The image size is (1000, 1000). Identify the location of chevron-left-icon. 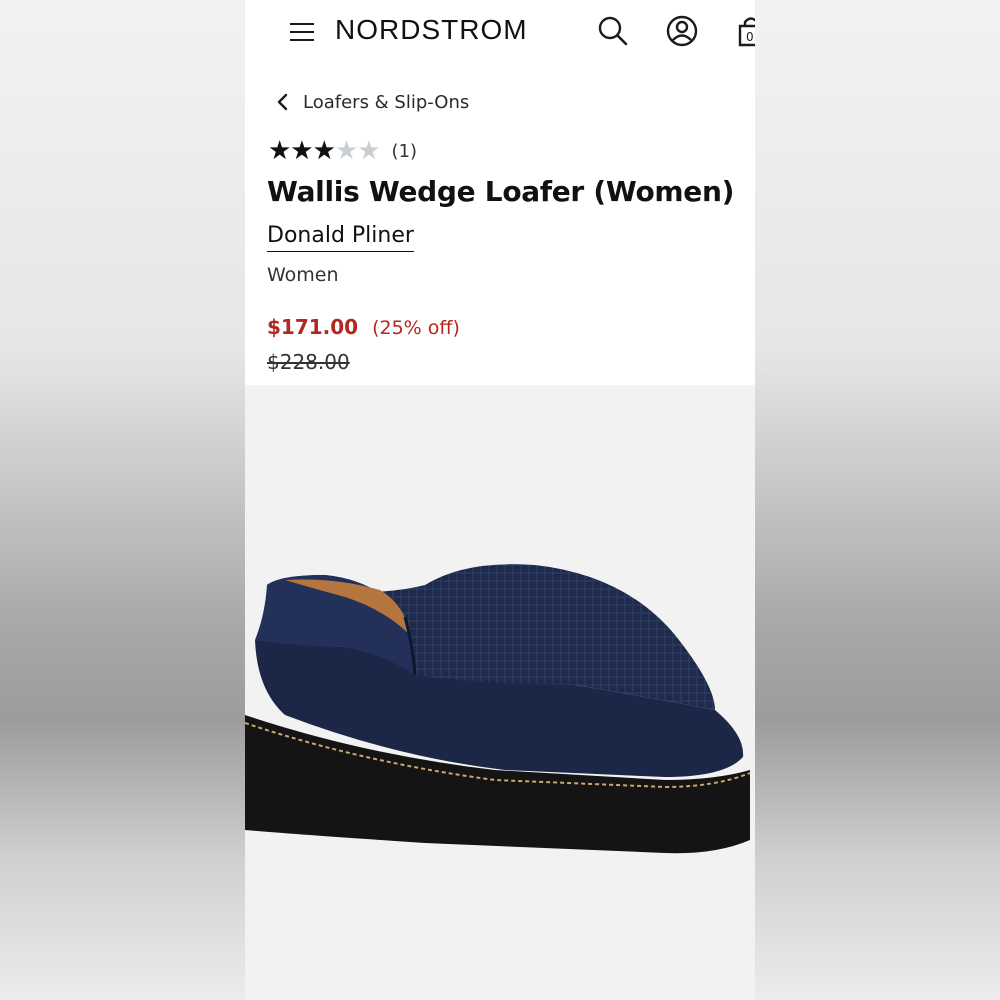
(282, 102).